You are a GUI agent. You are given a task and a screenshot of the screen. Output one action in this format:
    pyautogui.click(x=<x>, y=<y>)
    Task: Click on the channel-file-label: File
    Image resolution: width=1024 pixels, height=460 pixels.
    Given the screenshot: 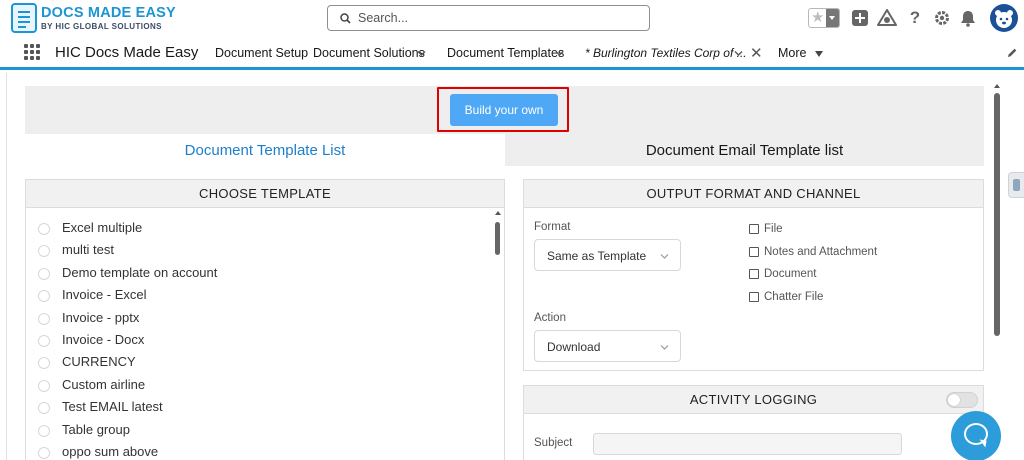 What is the action you would take?
    pyautogui.click(x=773, y=229)
    